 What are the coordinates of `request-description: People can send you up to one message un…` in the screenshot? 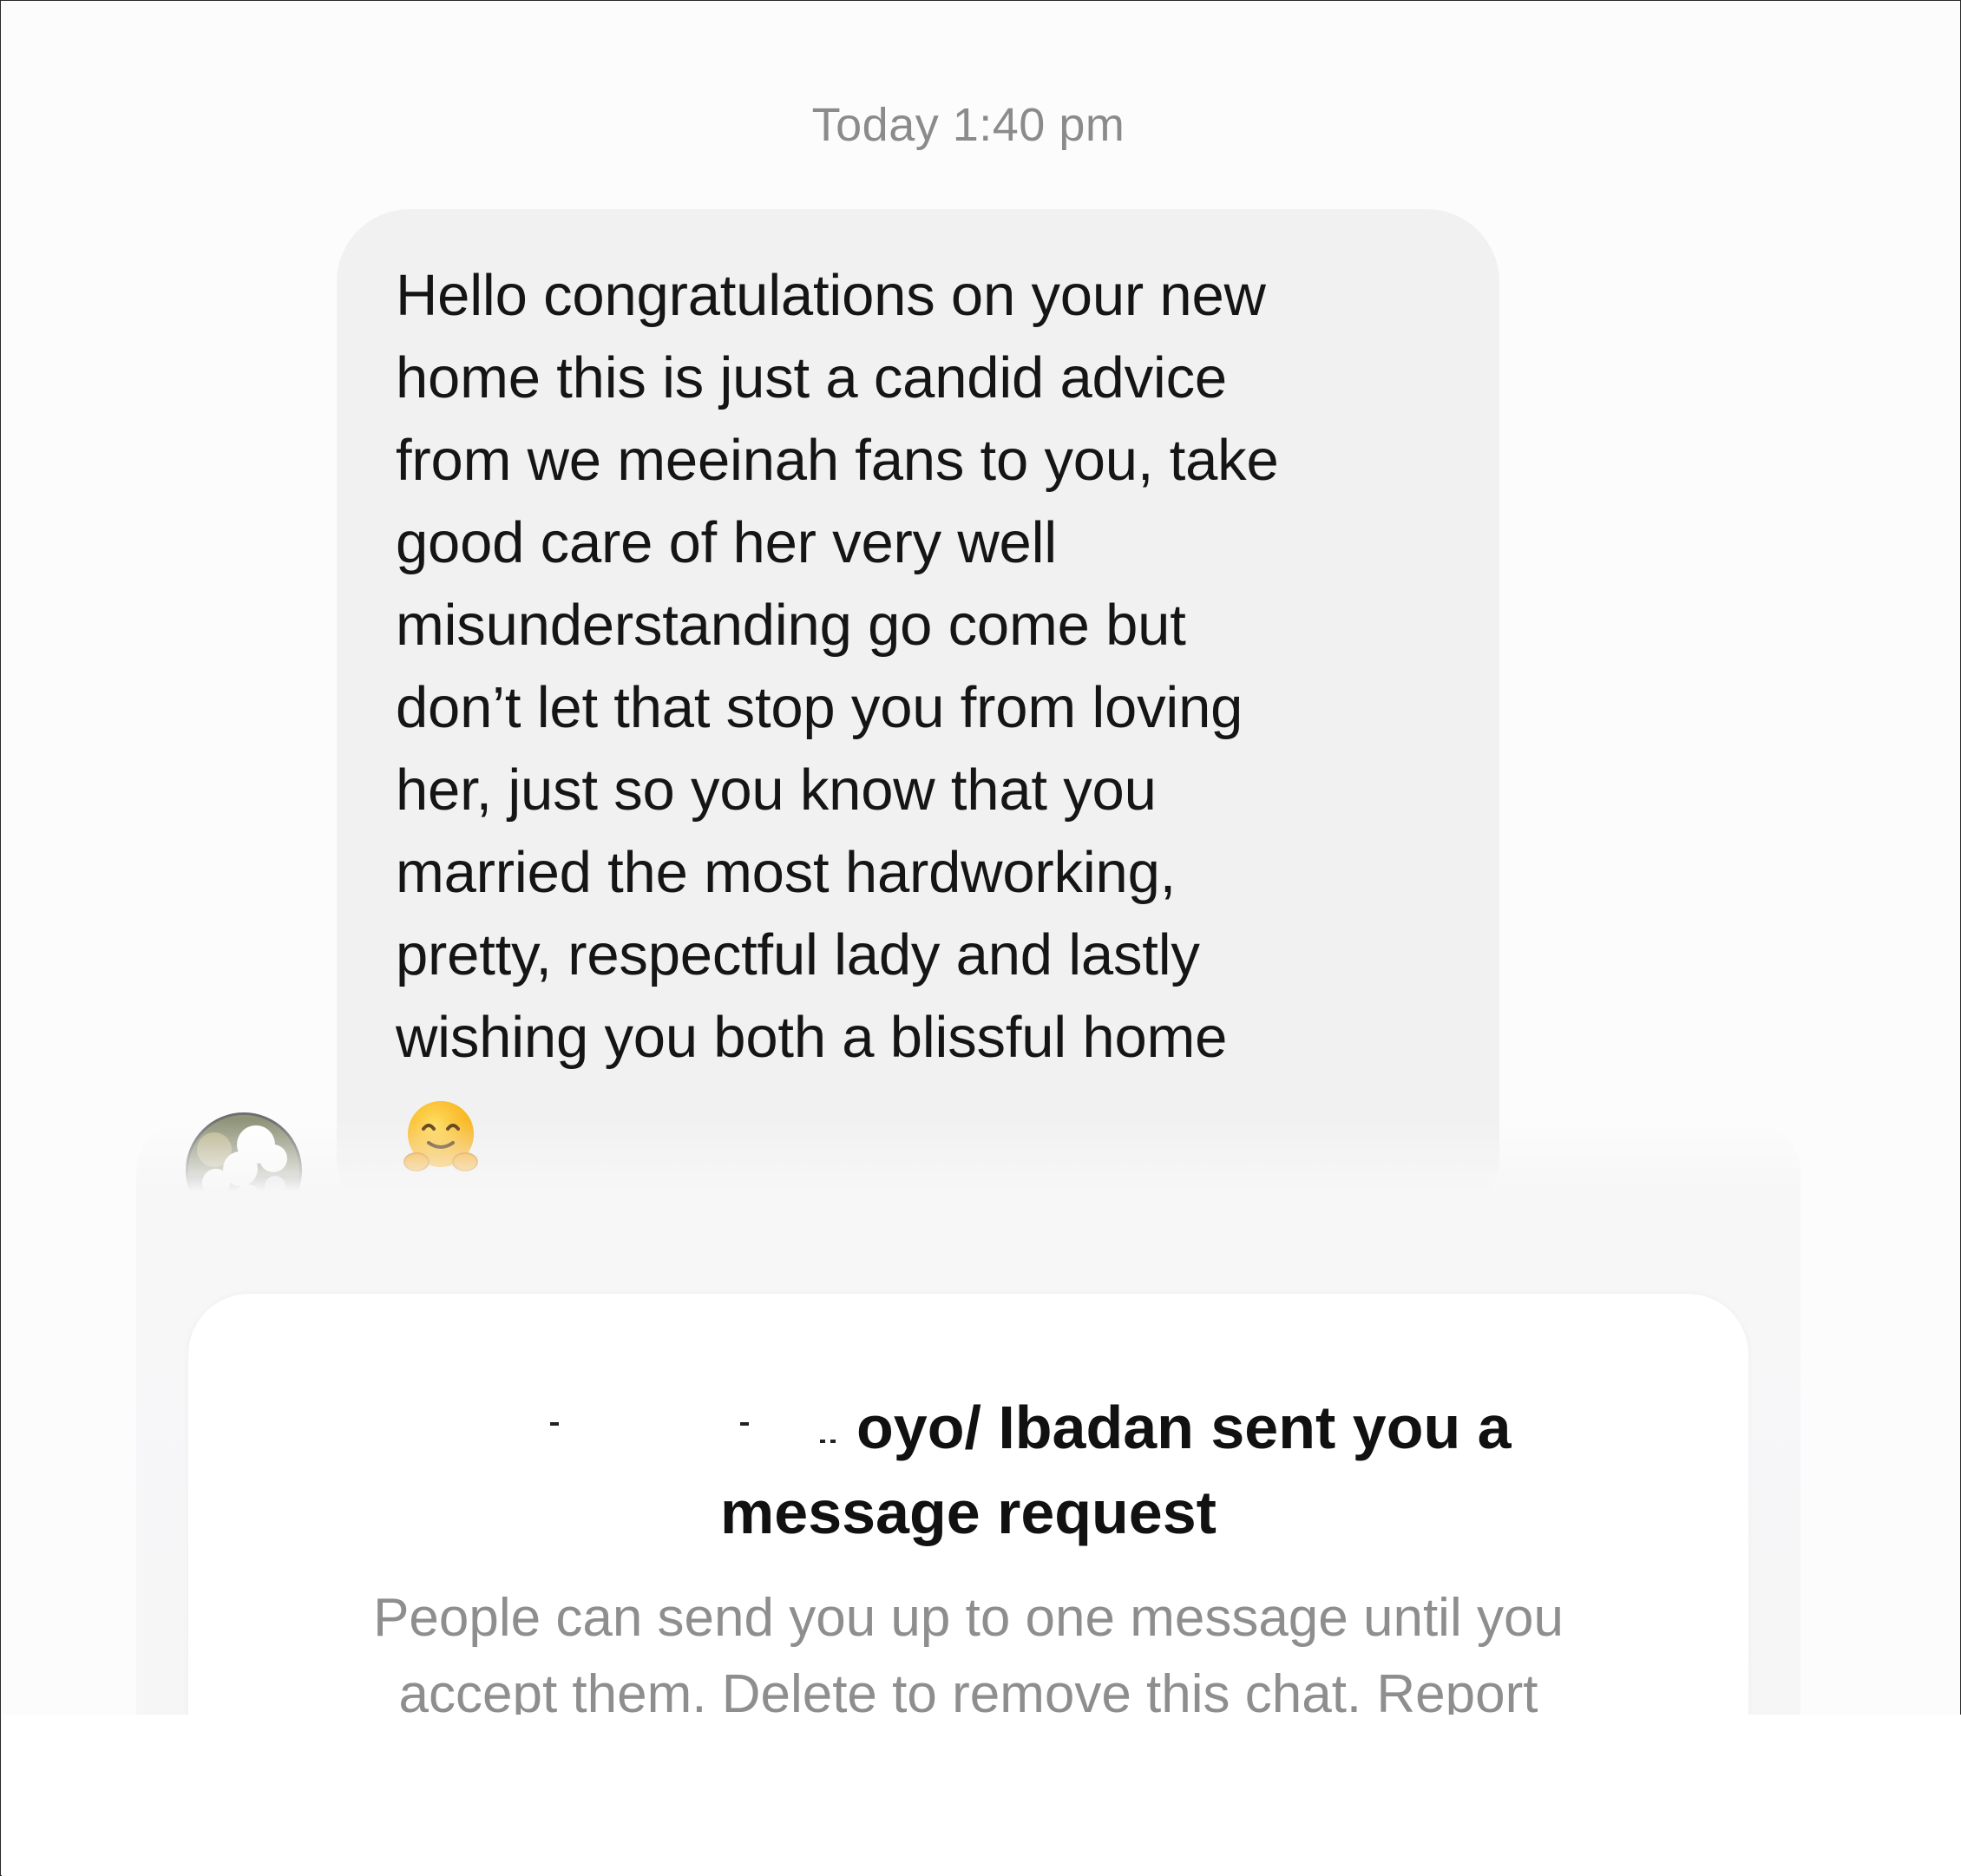 It's located at (969, 1651).